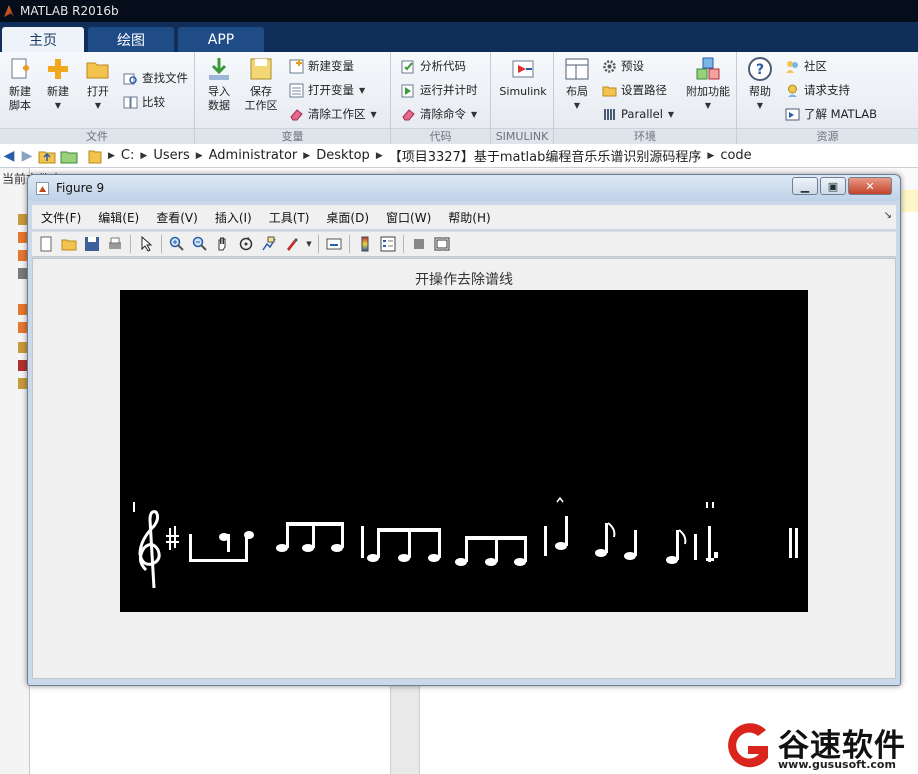  What do you see at coordinates (623, 66) in the screenshot?
I see `preferences-button: 预设` at bounding box center [623, 66].